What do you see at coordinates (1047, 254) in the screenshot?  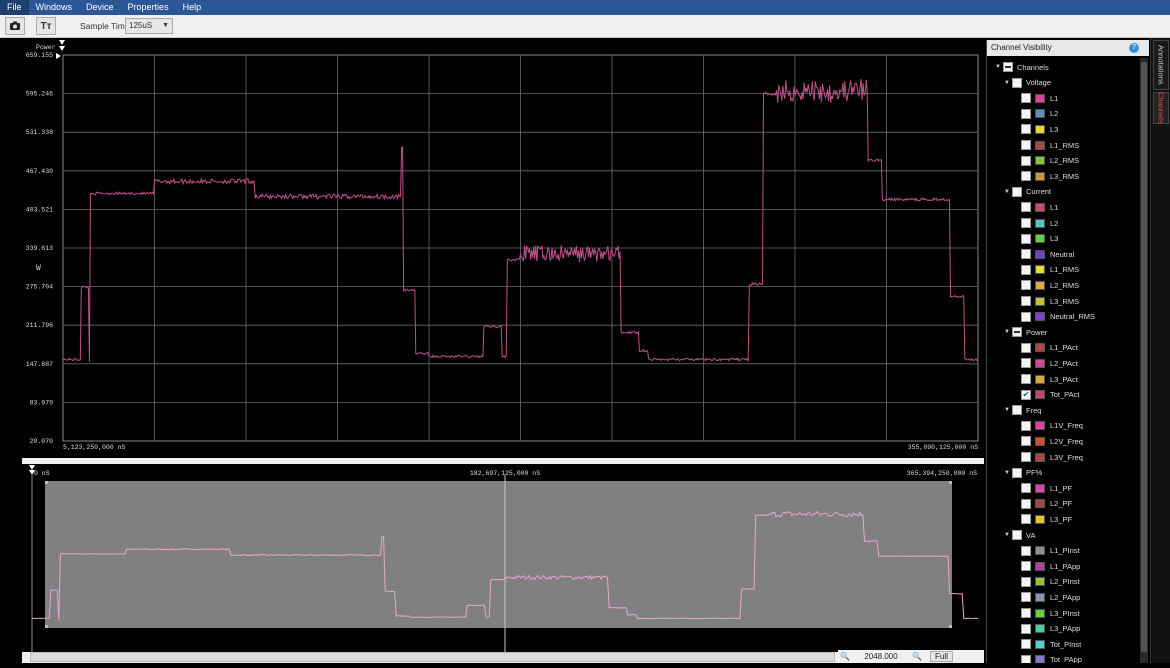 I see `tree-channel-item: Neutral` at bounding box center [1047, 254].